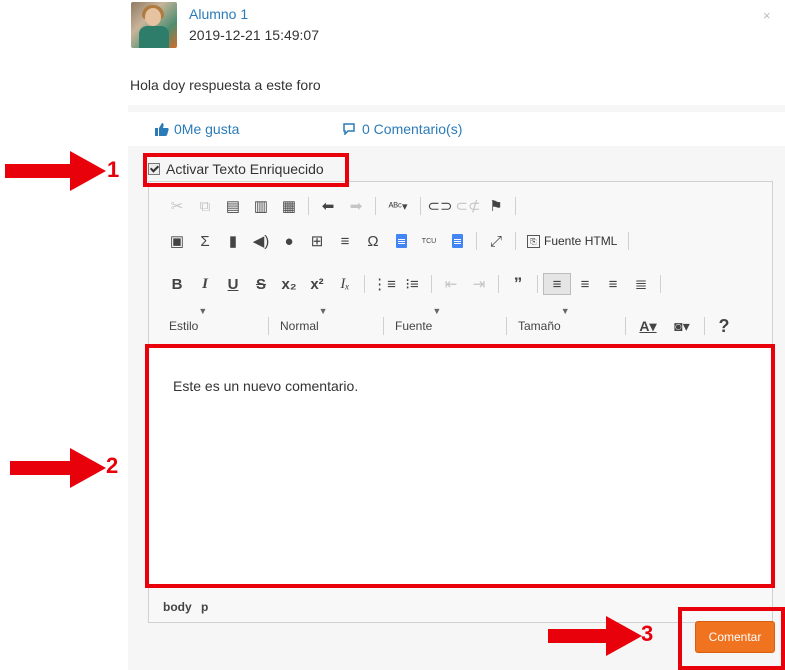 This screenshot has height=670, width=785. Describe the element at coordinates (518, 284) in the screenshot. I see `blockquote-icon: ”` at that location.